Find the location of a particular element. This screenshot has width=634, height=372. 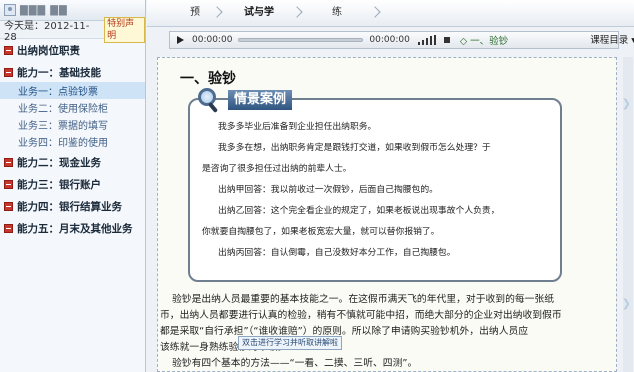

case-line: 出纳乙回答：这个完全看企业的规定了，如果老板说出现事故个人负责， is located at coordinates (359, 211).